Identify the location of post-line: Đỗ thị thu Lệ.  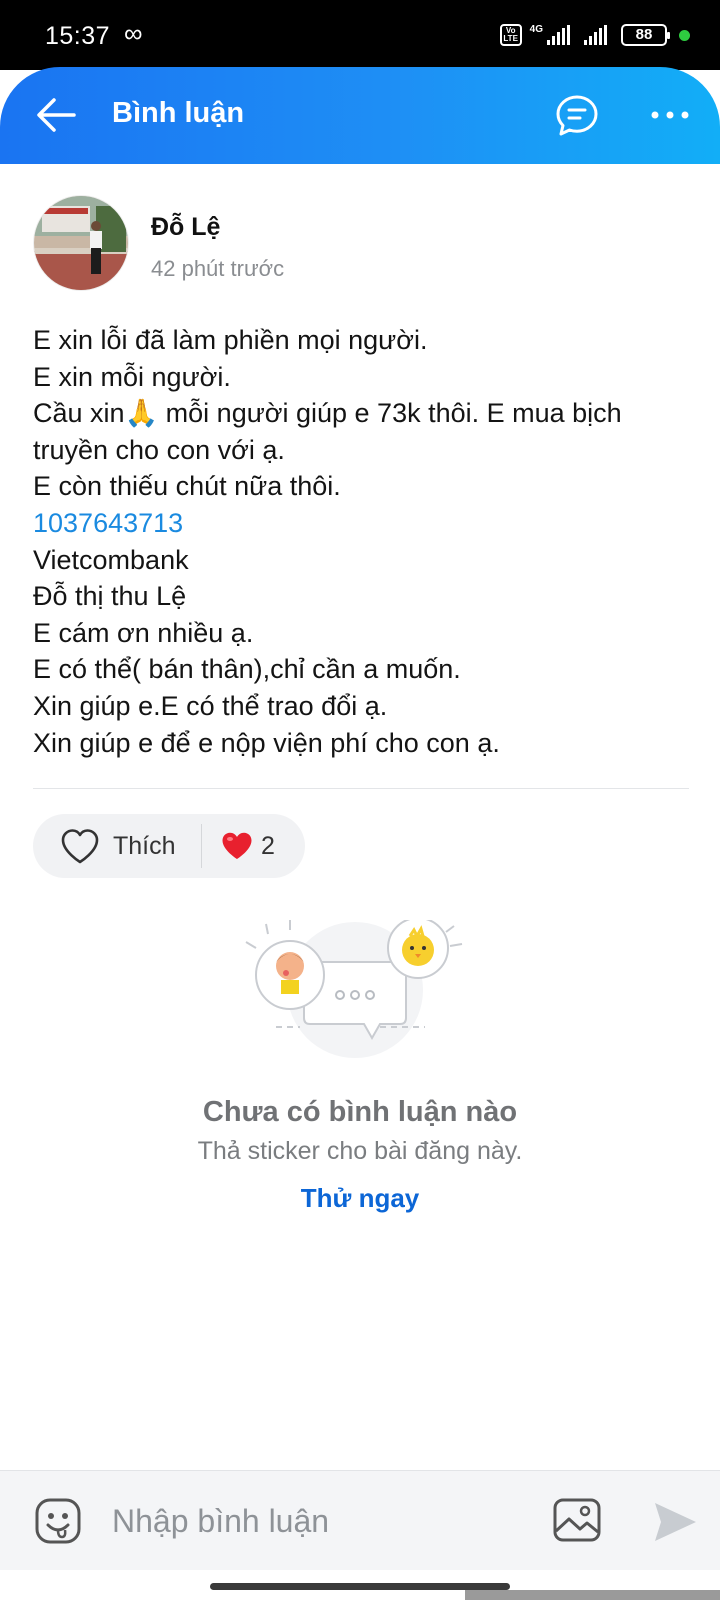
(110, 596).